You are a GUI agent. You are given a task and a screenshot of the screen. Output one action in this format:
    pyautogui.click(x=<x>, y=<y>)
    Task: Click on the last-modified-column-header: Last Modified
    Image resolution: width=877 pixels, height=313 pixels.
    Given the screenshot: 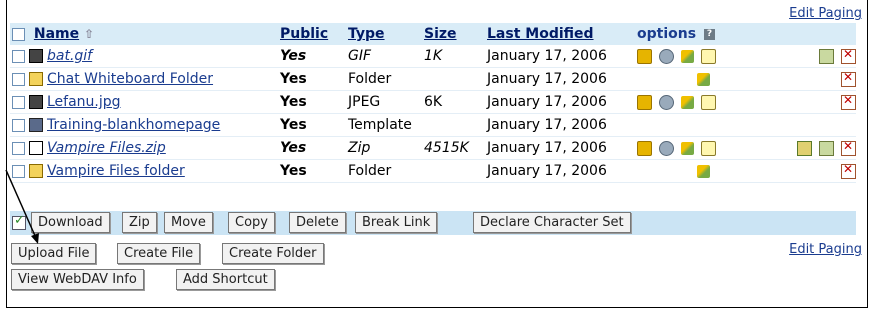 What is the action you would take?
    pyautogui.click(x=540, y=34)
    